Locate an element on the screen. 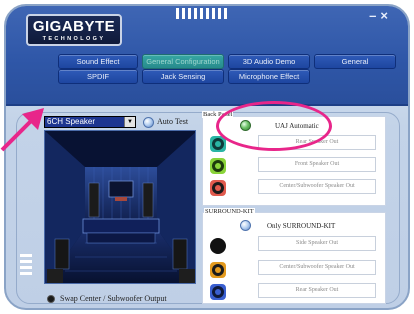 The image size is (414, 314). surround-kit-caption: SURROUND-KIT is located at coordinates (229, 211).